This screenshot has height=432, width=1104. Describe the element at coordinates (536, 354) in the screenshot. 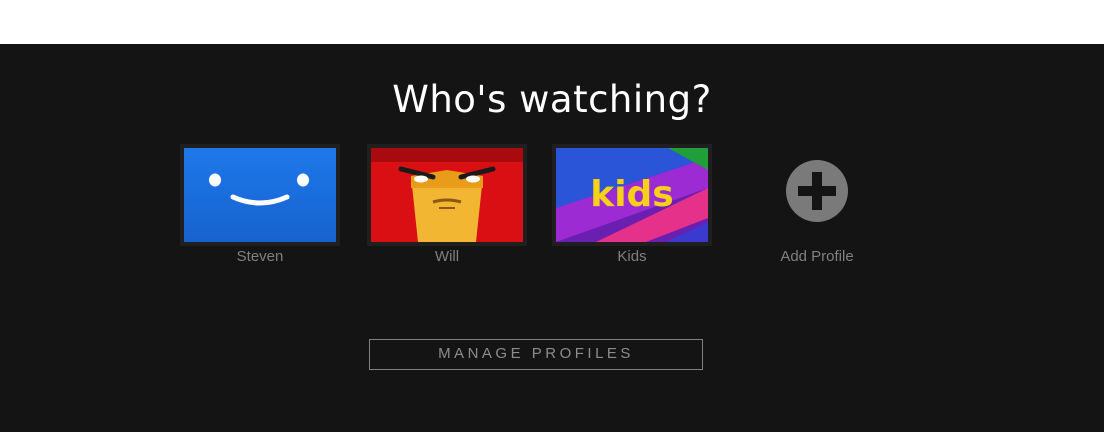

I see `manage-profiles-button: MANAGE PROFILES` at that location.